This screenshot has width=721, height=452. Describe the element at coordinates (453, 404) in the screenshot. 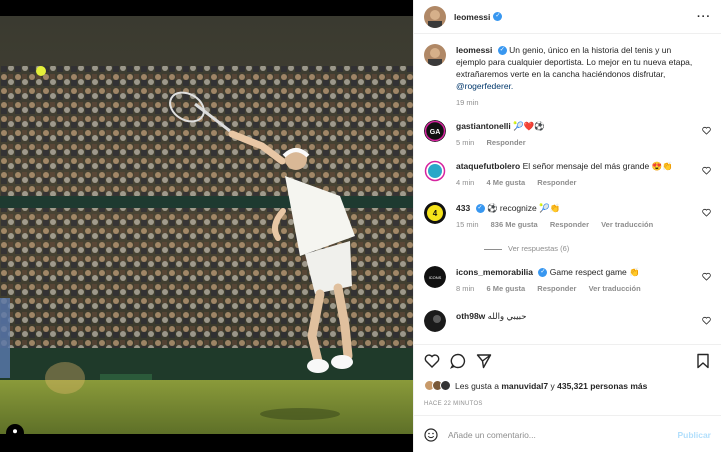

I see `post-timestamp: HACE 22 MINUTOS` at that location.